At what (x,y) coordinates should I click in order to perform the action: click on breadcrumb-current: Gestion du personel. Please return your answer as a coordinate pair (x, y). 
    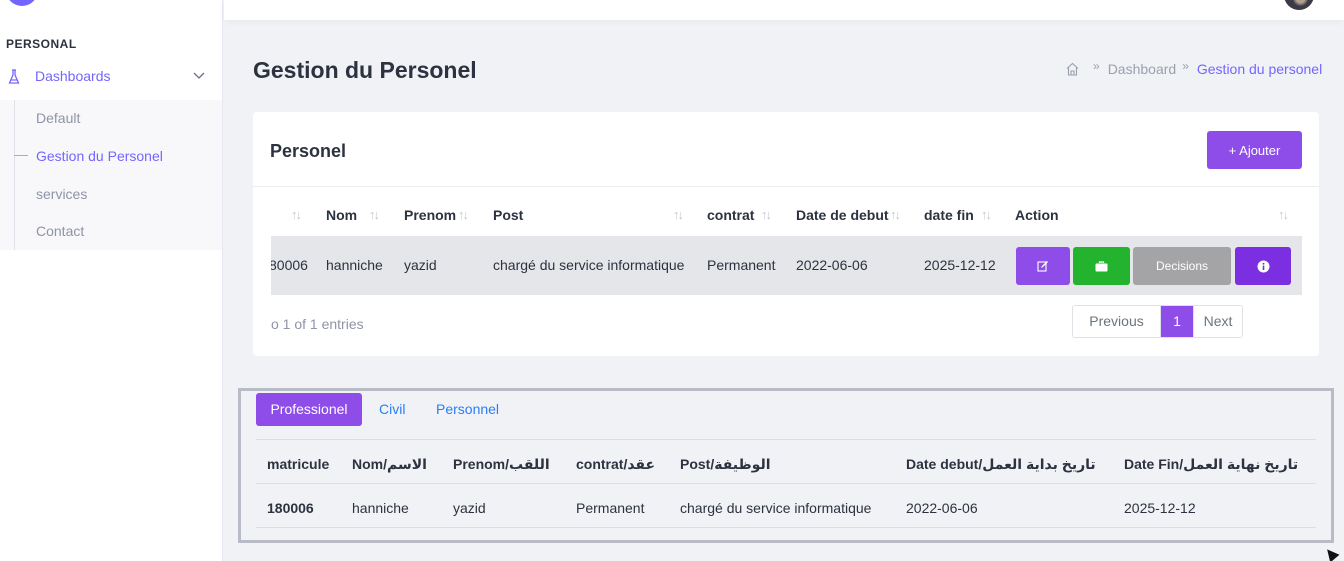
    Looking at the image, I should click on (1259, 69).